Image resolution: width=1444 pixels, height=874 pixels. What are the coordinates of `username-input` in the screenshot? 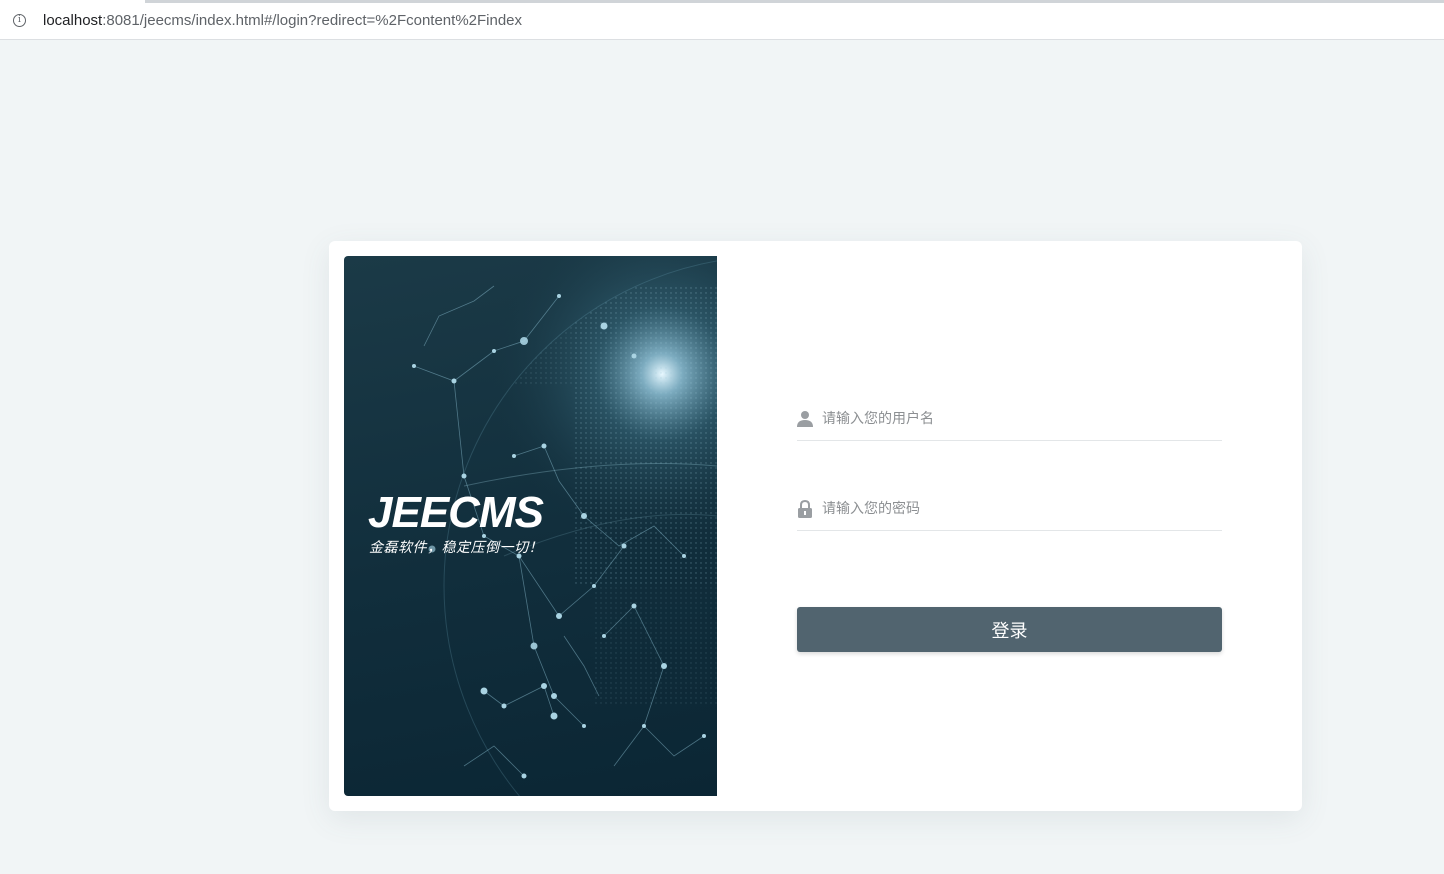 It's located at (1019, 419).